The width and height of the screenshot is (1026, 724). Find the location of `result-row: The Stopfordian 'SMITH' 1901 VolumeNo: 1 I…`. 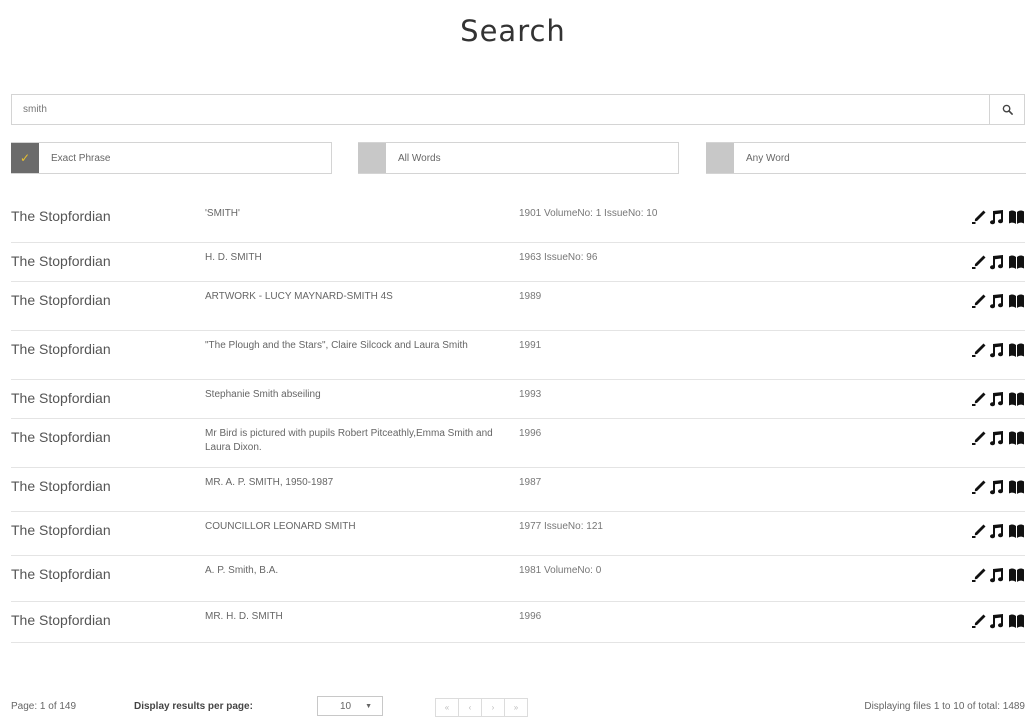

result-row: The Stopfordian 'SMITH' 1901 VolumeNo: 1 I… is located at coordinates (518, 219).